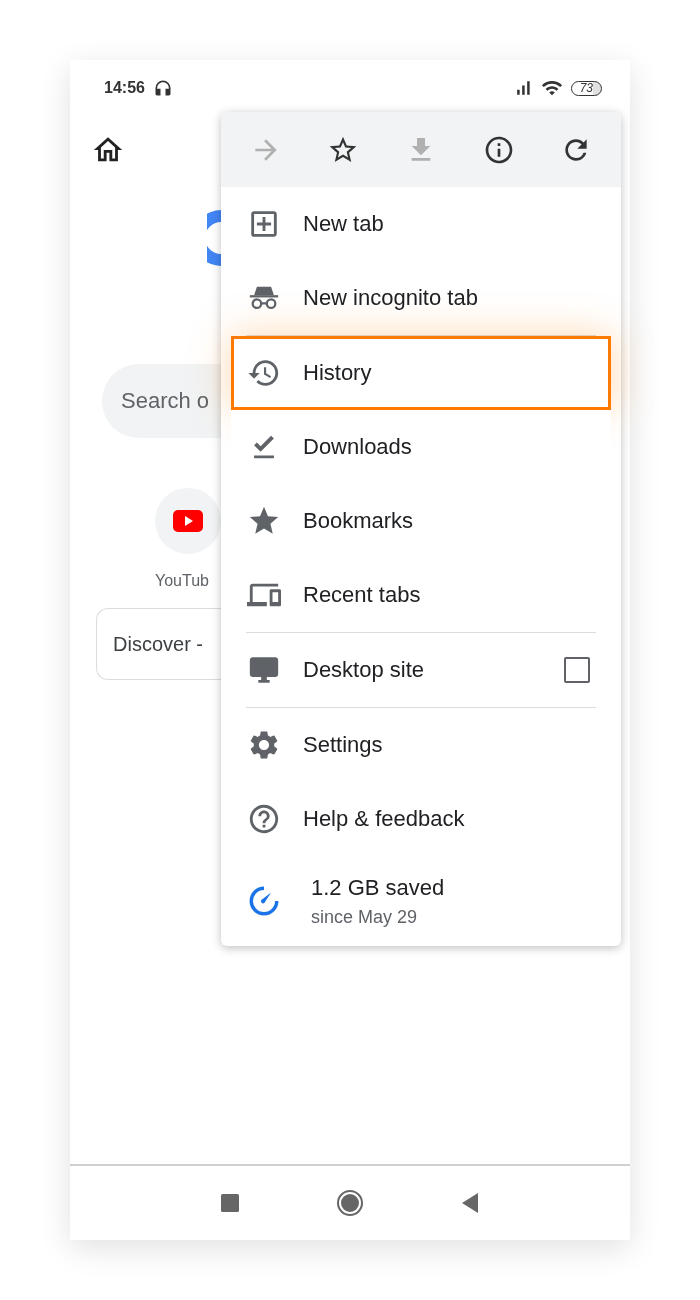  I want to click on saved-since: since May 29, so click(365, 917).